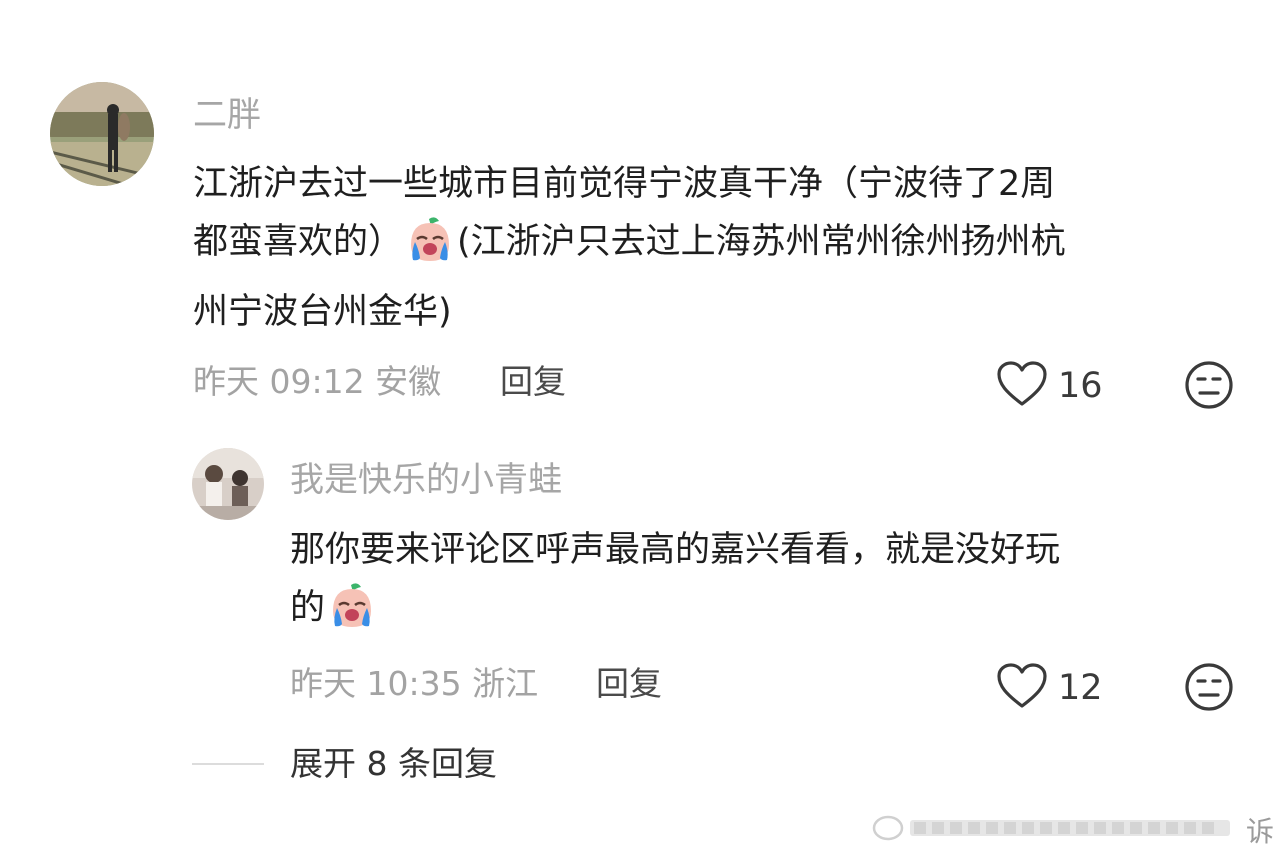  Describe the element at coordinates (1260, 831) in the screenshot. I see `watermark-text: 诉` at that location.